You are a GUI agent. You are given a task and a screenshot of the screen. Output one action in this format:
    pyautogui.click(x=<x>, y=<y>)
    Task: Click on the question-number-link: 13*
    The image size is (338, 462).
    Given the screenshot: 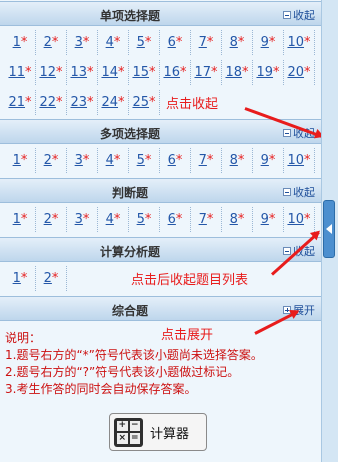 What is the action you would take?
    pyautogui.click(x=82, y=72)
    